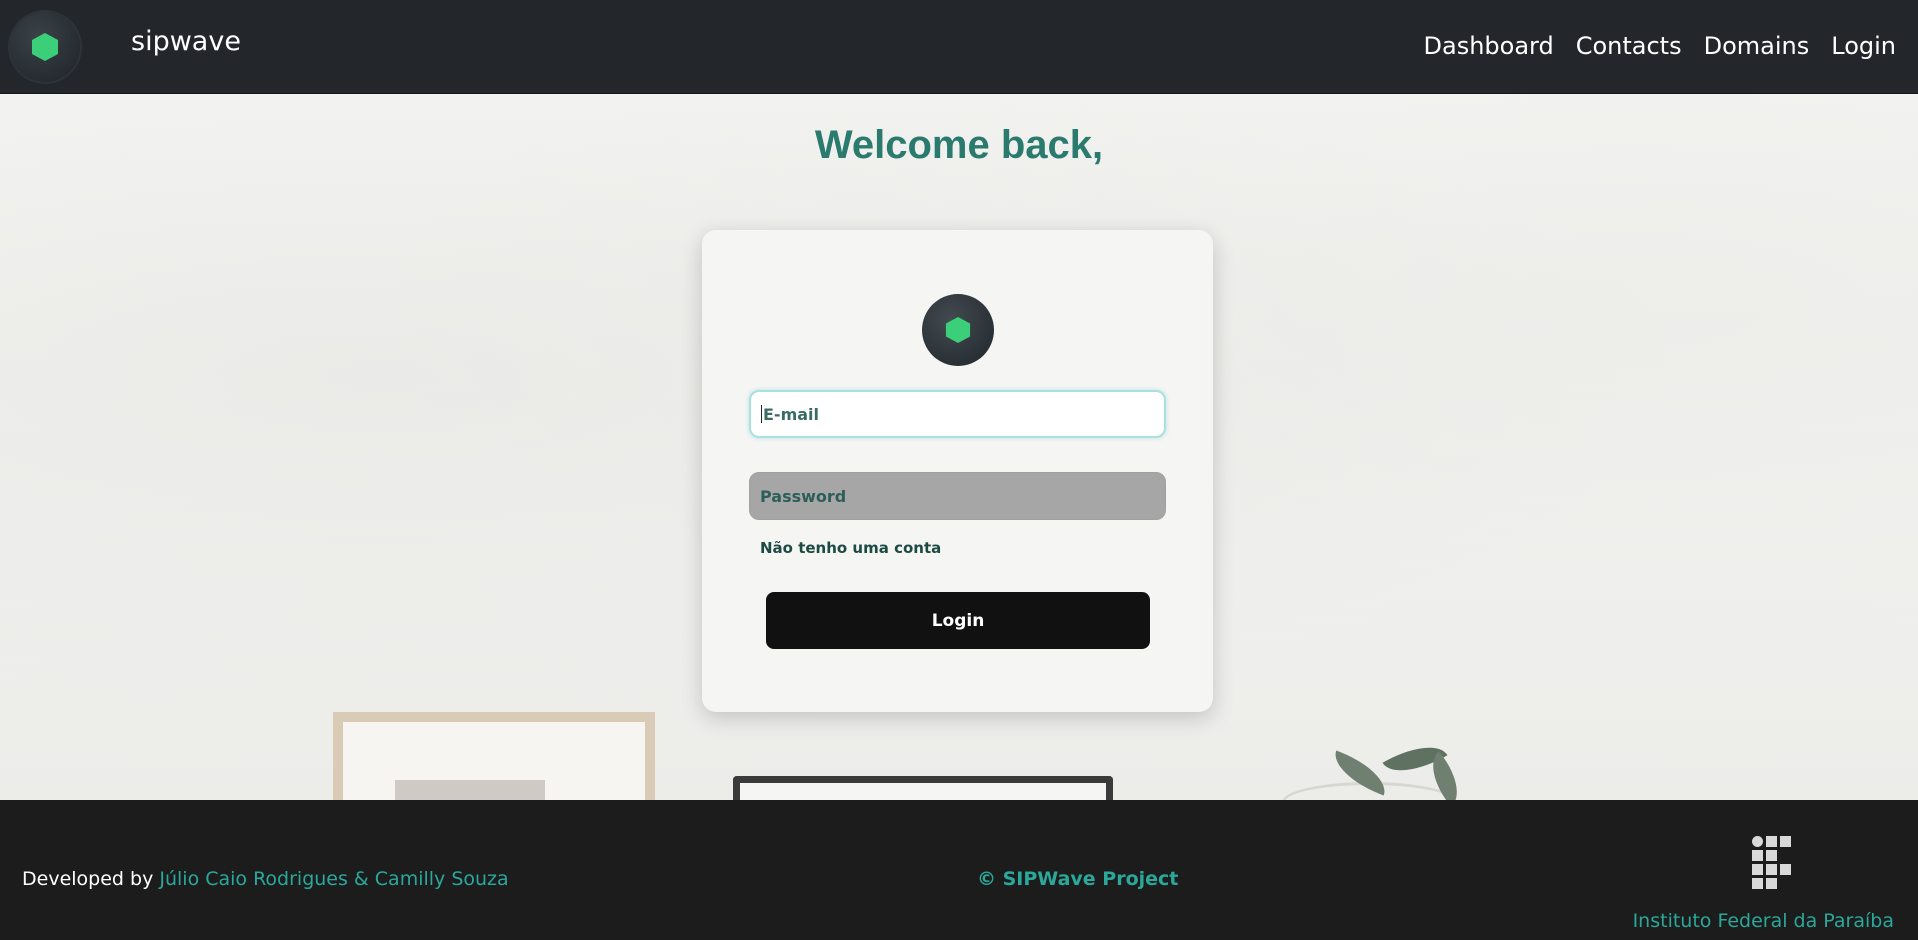 The height and width of the screenshot is (940, 1918). Describe the element at coordinates (1078, 879) in the screenshot. I see `copyright-text: © SIPWave Project` at that location.